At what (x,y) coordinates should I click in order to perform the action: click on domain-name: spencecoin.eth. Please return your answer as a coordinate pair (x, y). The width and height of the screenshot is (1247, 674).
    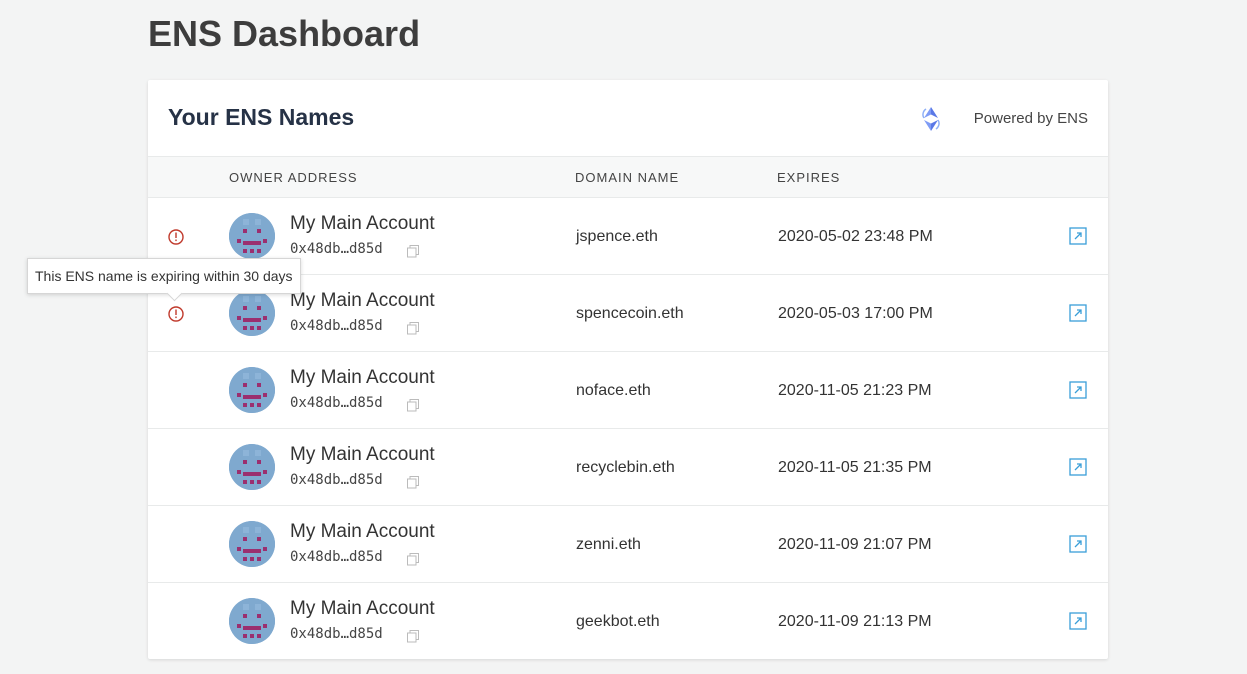
    Looking at the image, I should click on (630, 313).